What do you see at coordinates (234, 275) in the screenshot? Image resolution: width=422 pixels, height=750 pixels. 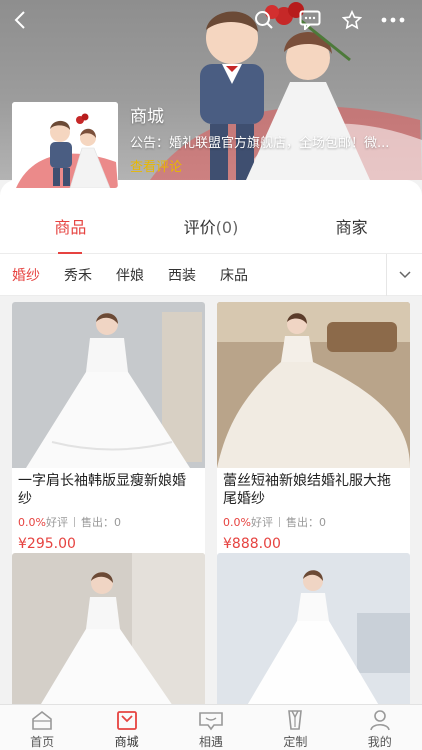 I see `category-bedding: 床品` at bounding box center [234, 275].